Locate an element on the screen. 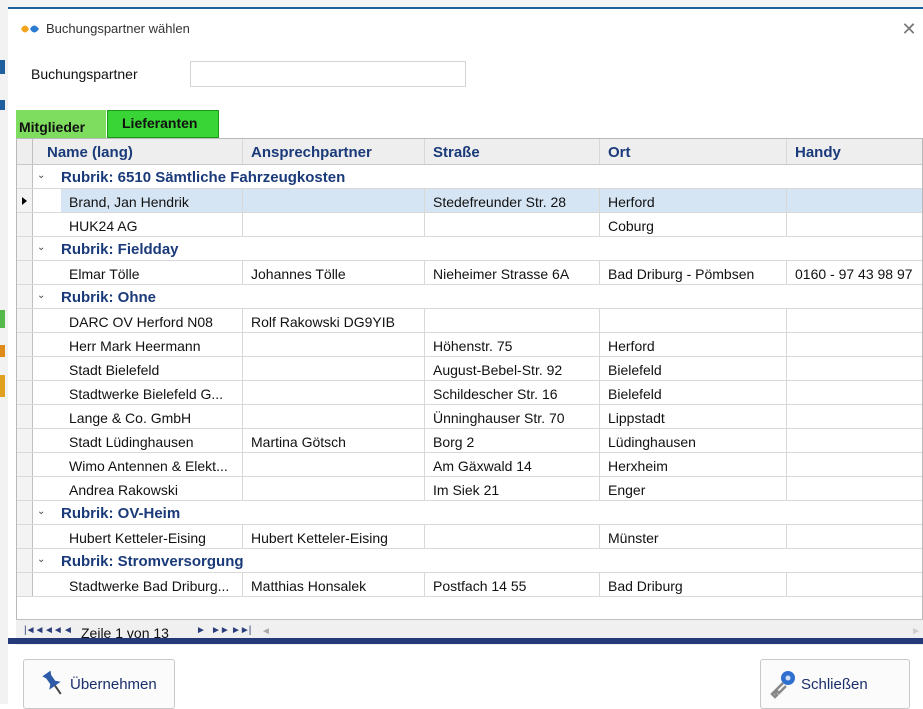 The height and width of the screenshot is (709, 923). cell-name: Andrea Rakowski is located at coordinates (152, 488).